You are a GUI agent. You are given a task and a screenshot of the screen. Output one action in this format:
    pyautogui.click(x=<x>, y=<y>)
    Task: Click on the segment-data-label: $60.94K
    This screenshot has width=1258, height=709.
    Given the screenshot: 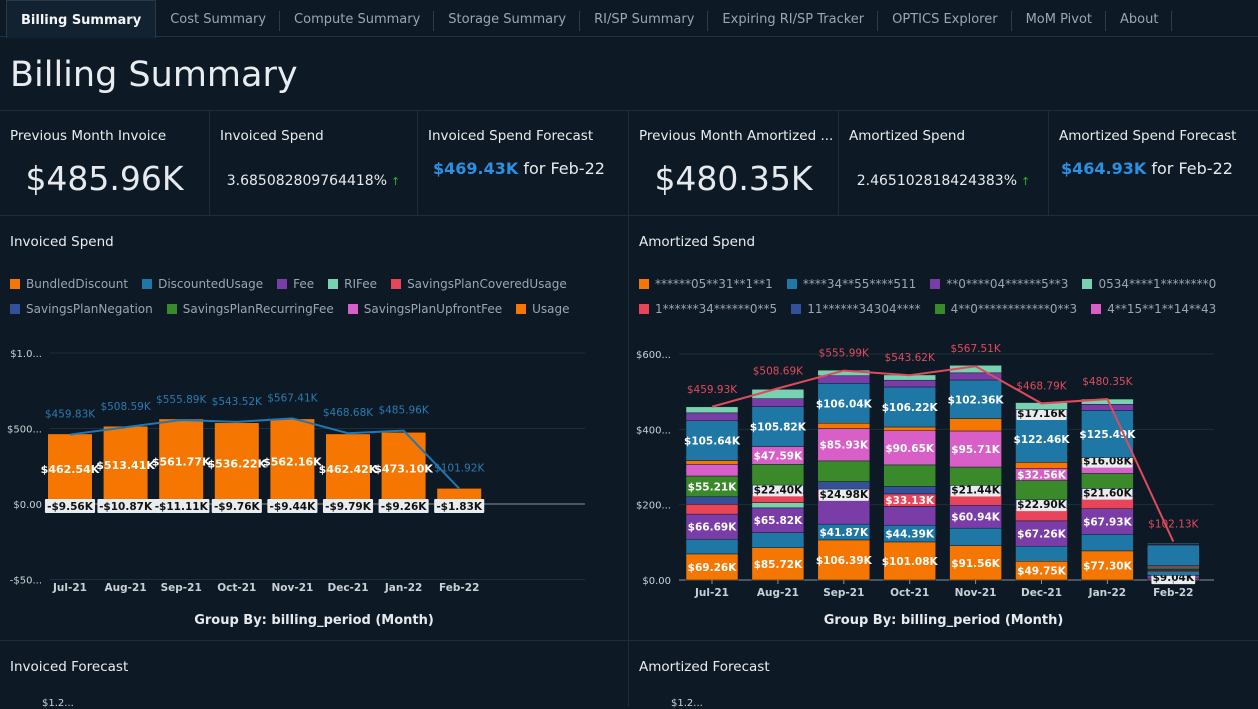 What is the action you would take?
    pyautogui.click(x=976, y=518)
    